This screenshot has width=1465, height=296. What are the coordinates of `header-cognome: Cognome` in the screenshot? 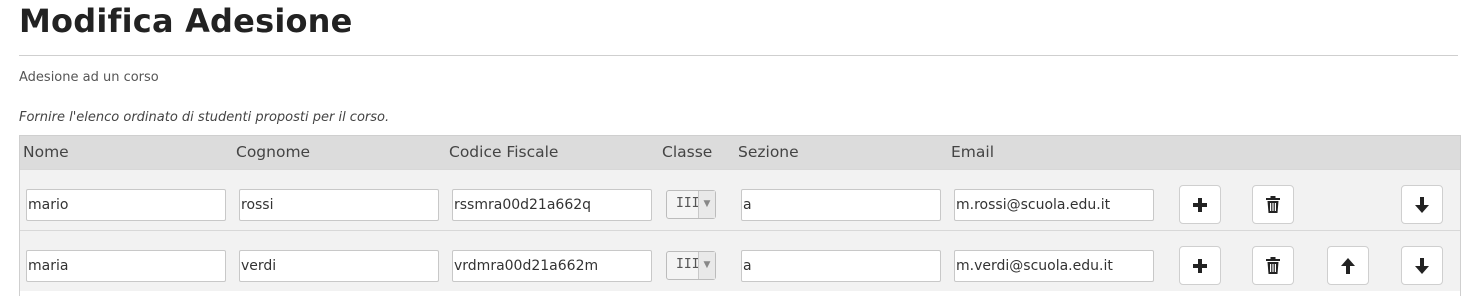 It's located at (273, 152).